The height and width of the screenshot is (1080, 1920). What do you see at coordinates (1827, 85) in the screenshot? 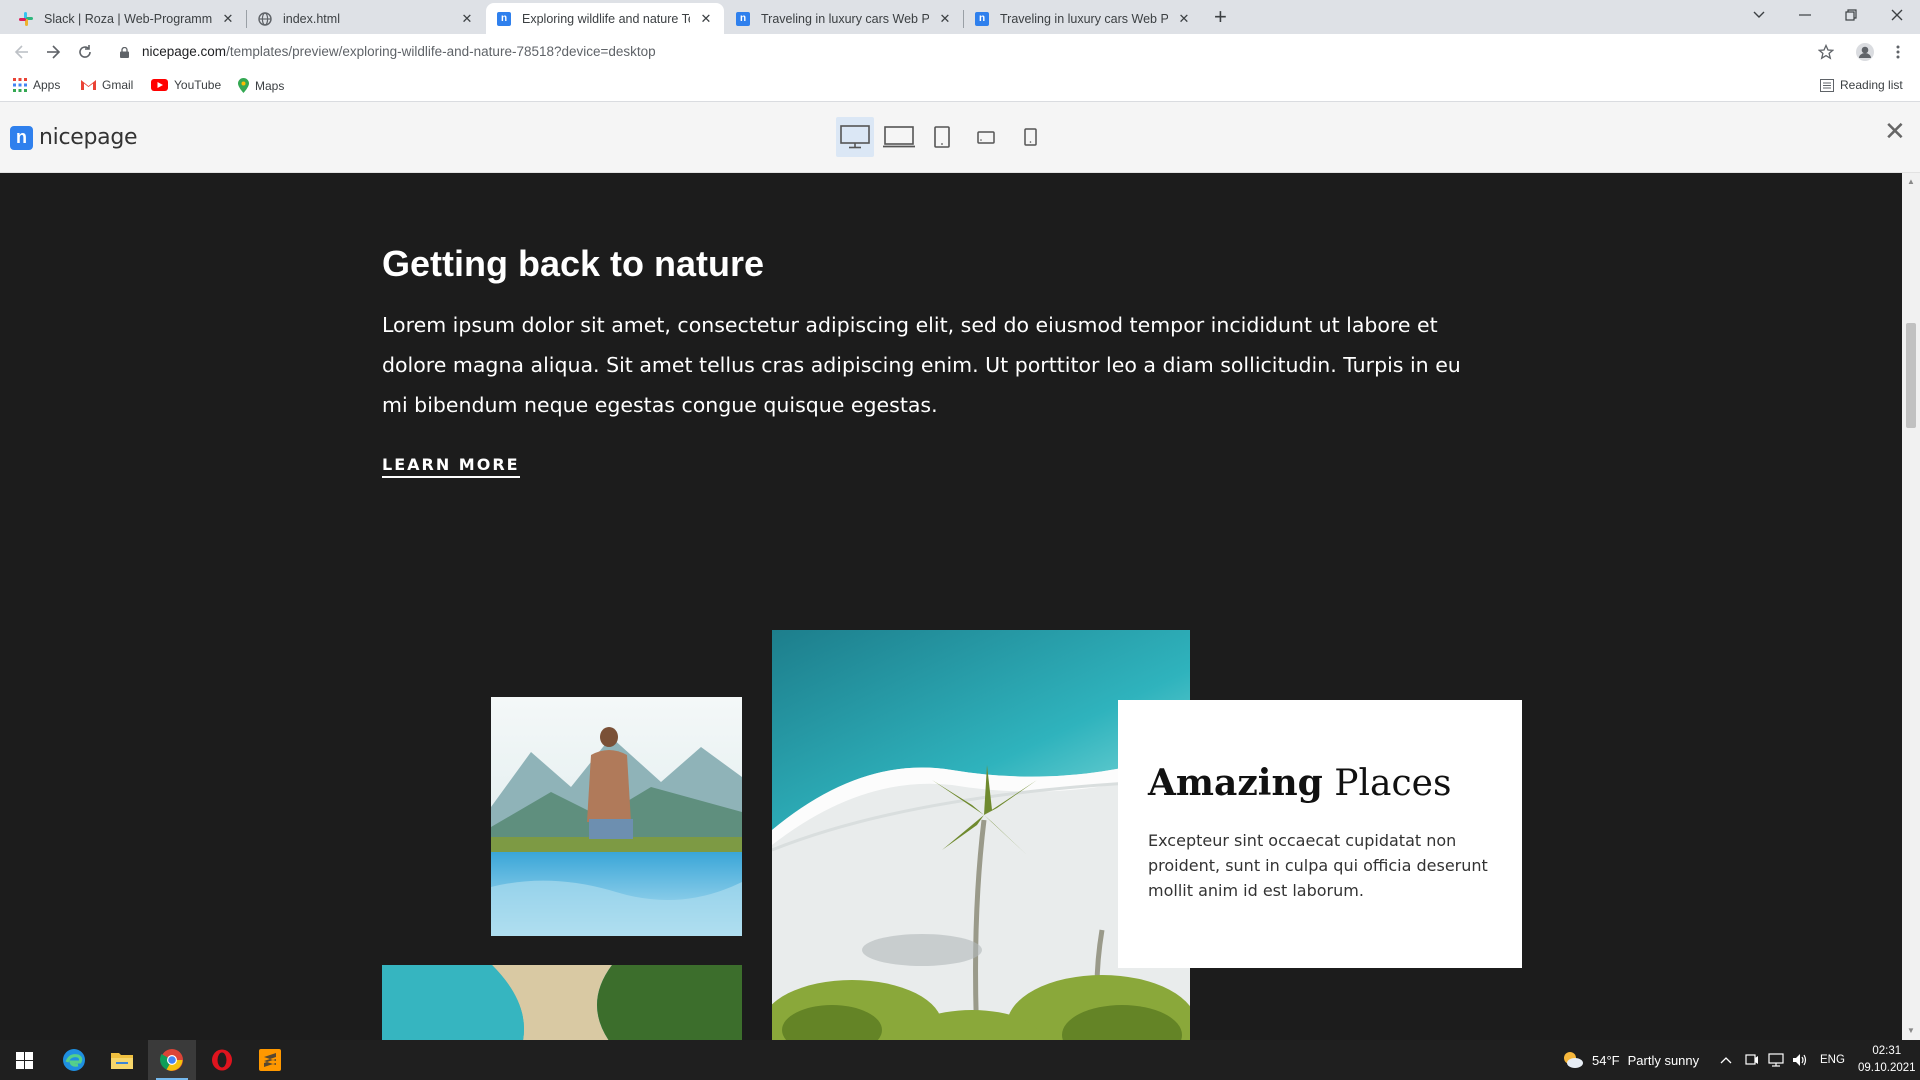
I see `reading-list-icon` at bounding box center [1827, 85].